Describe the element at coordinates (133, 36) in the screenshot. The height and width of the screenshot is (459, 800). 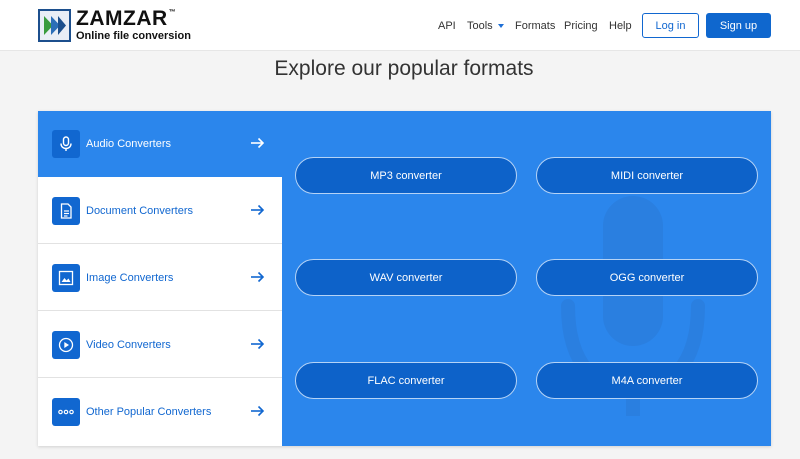
I see `logo-tagline: Online file conversion` at that location.